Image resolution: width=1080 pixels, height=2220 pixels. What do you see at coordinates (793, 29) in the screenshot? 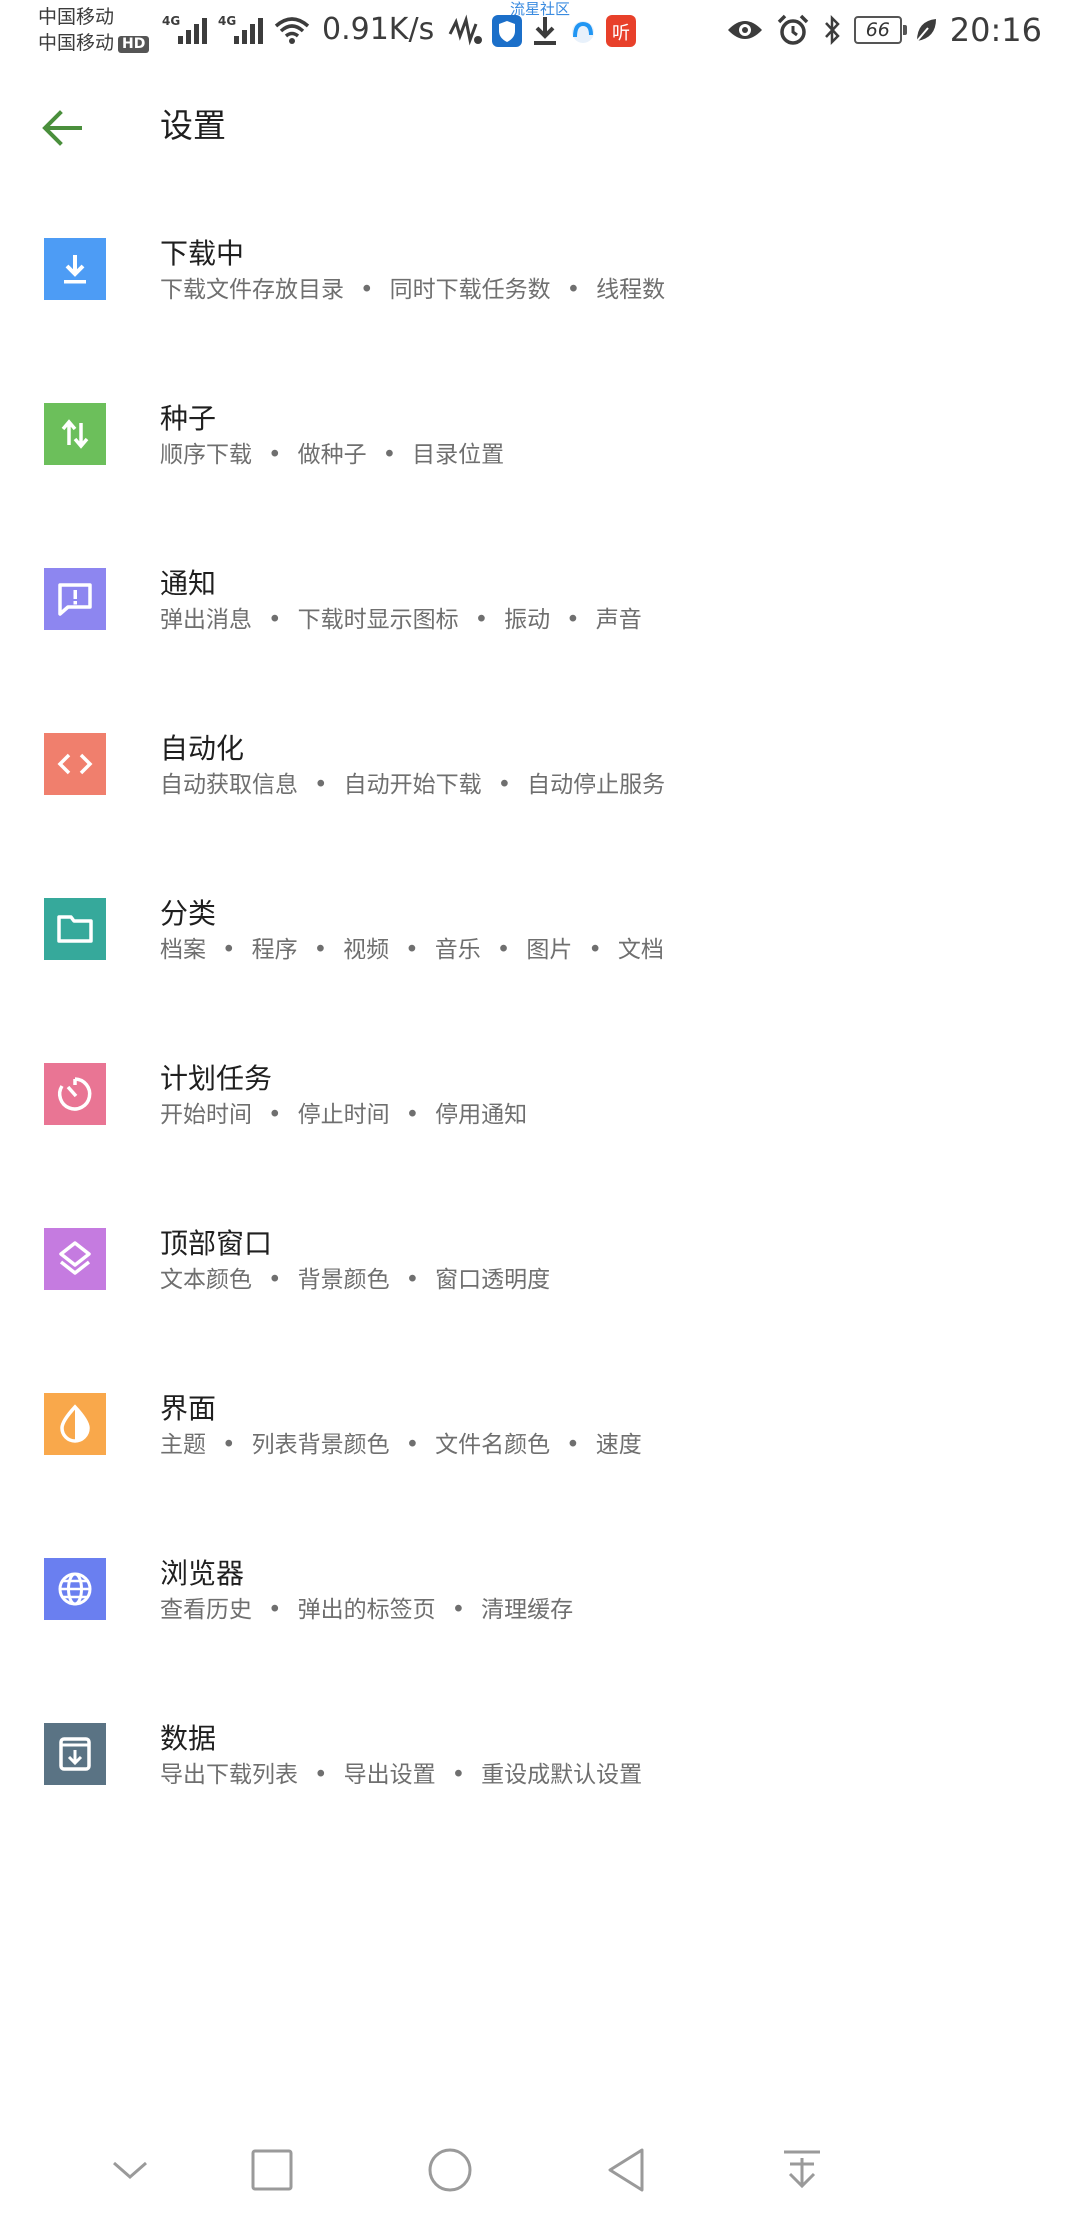
I see `alarm-icon` at bounding box center [793, 29].